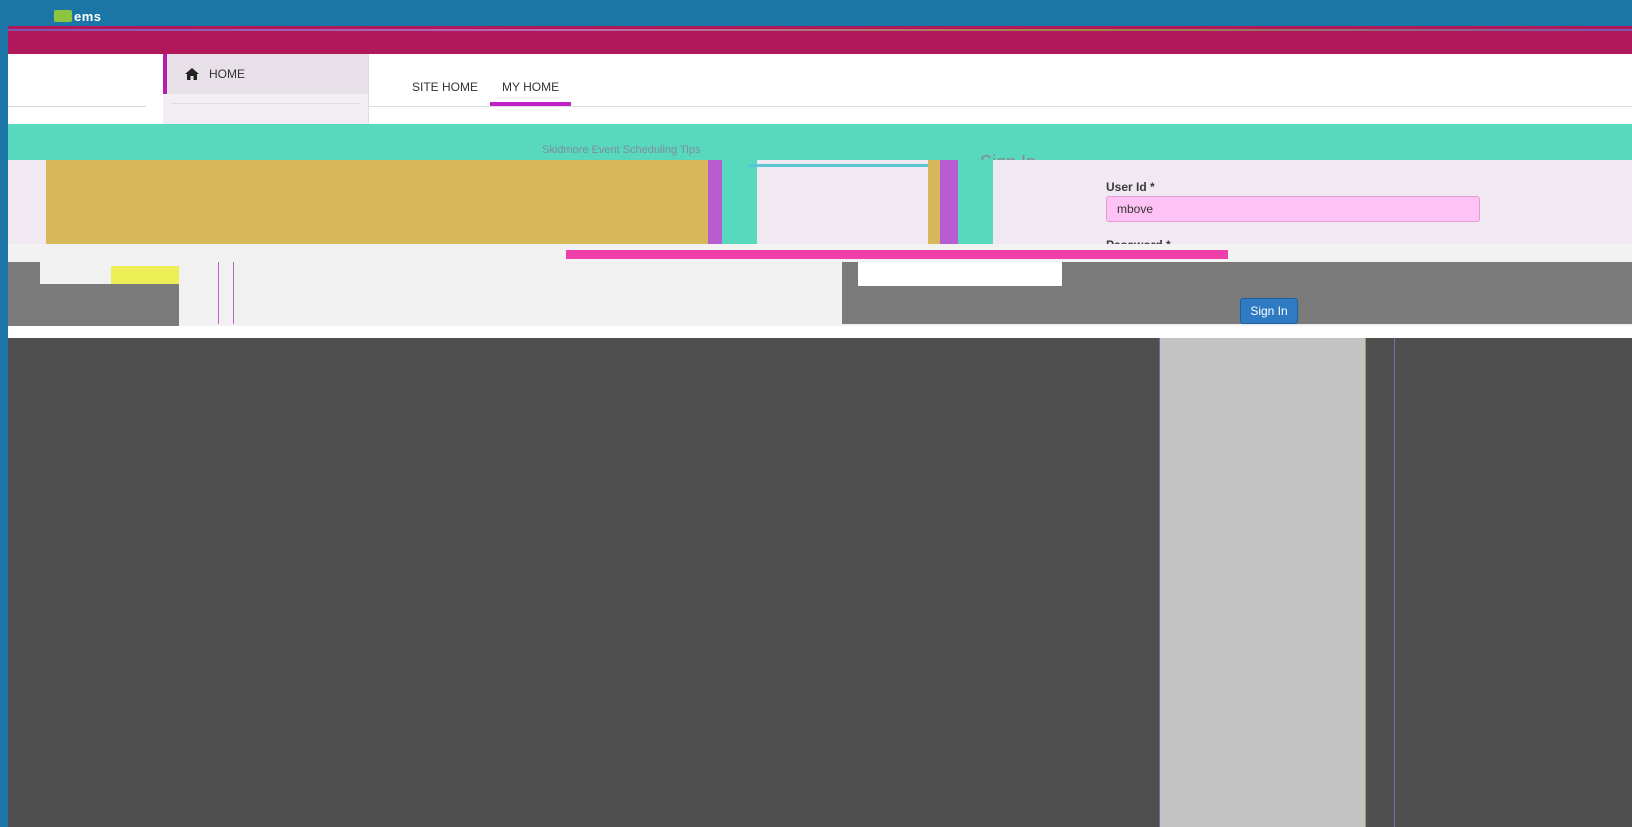 This screenshot has height=827, width=1632. What do you see at coordinates (897, 254) in the screenshot?
I see `pink-bar` at bounding box center [897, 254].